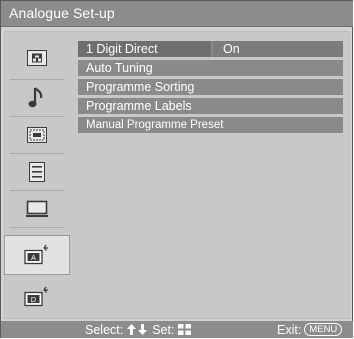 This screenshot has width=354, height=339. Describe the element at coordinates (62, 13) in the screenshot. I see `window-title: Analogue Set-up` at that location.